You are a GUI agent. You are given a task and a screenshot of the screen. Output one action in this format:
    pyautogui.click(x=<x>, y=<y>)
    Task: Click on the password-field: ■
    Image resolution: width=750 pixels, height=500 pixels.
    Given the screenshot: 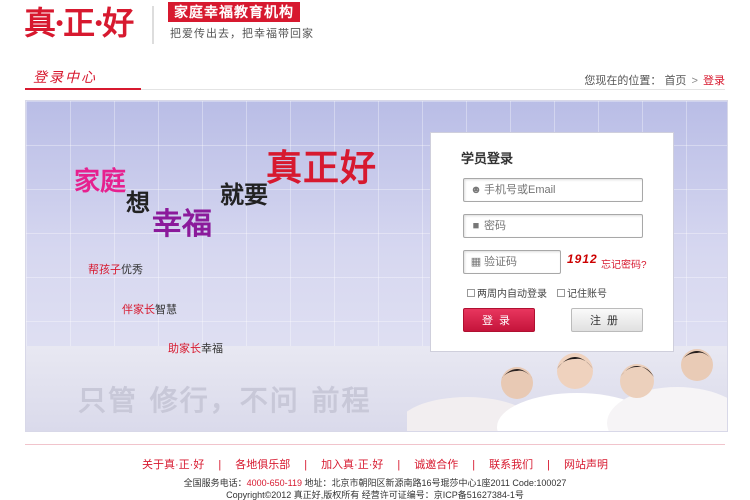 What is the action you would take?
    pyautogui.click(x=553, y=226)
    